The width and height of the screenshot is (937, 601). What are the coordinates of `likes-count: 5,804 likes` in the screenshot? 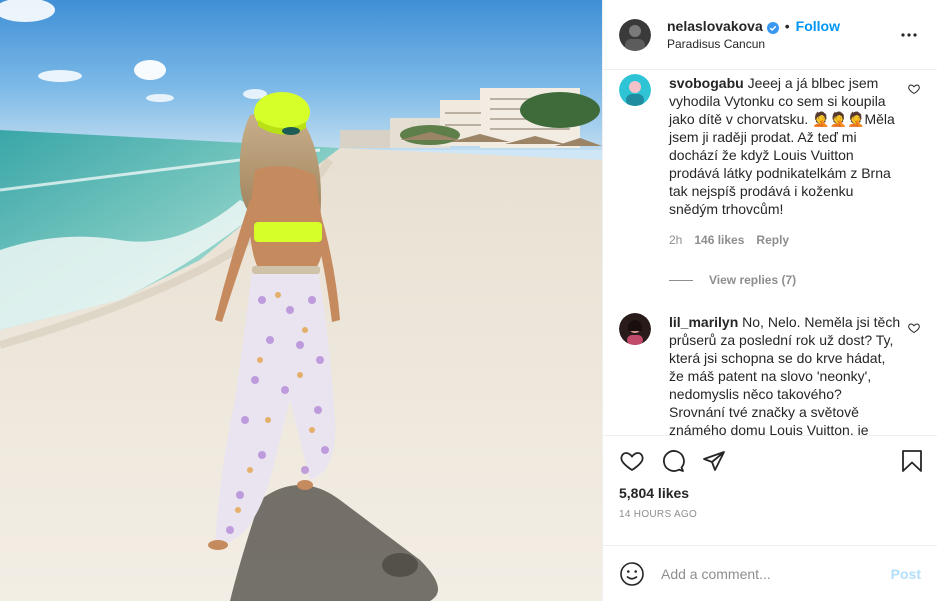 It's located at (770, 495).